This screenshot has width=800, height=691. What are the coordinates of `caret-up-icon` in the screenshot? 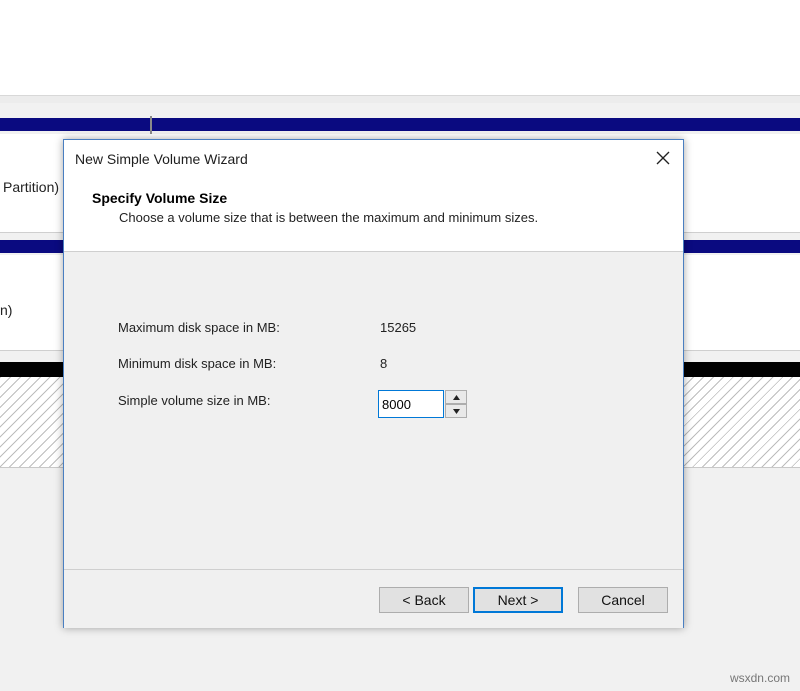 It's located at (456, 397).